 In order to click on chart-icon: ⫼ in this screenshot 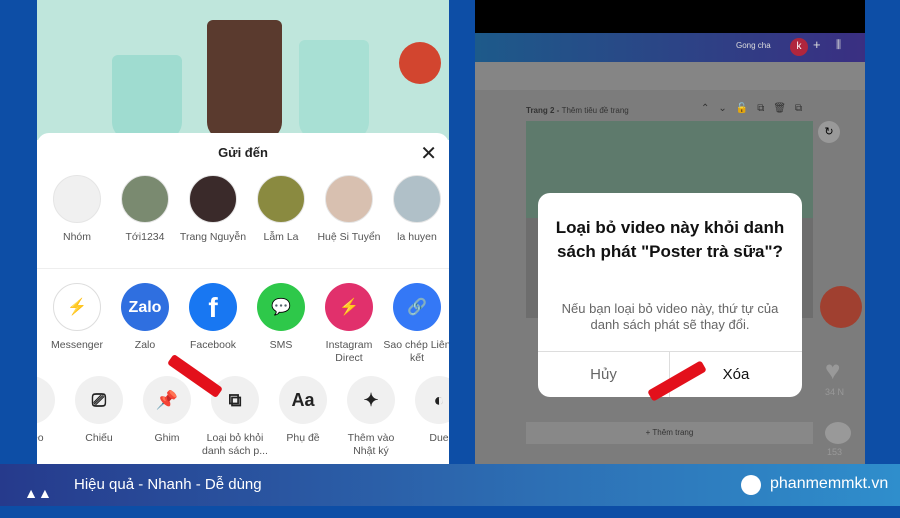, I will do `click(838, 45)`.